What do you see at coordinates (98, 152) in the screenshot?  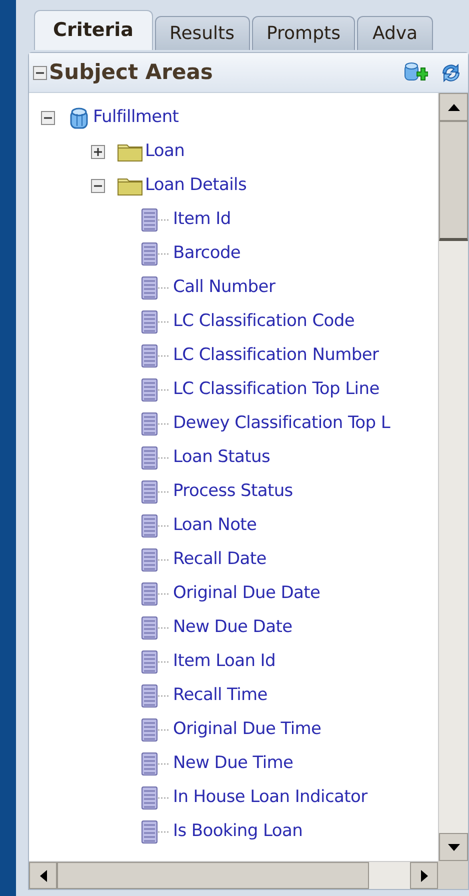 I see `expand-icon` at bounding box center [98, 152].